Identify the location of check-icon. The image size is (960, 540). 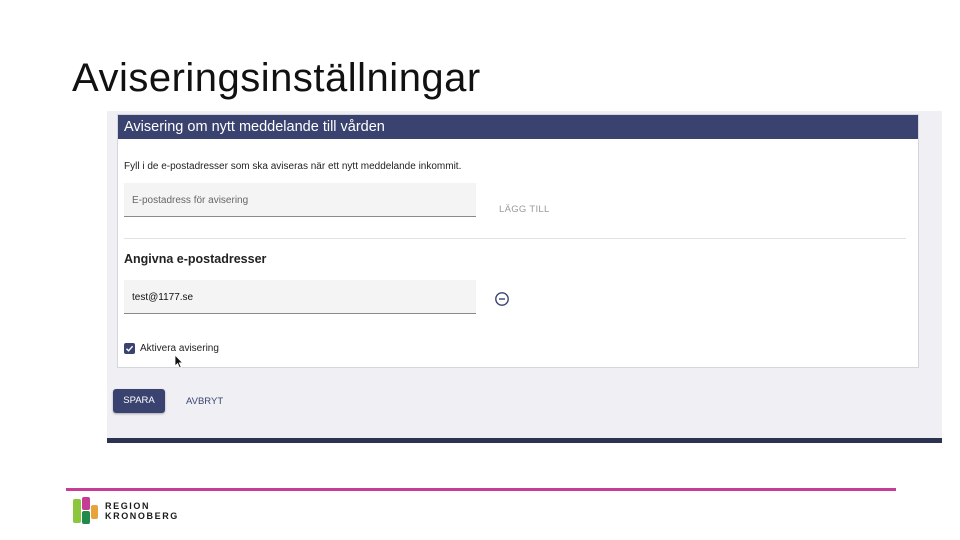
(130, 348).